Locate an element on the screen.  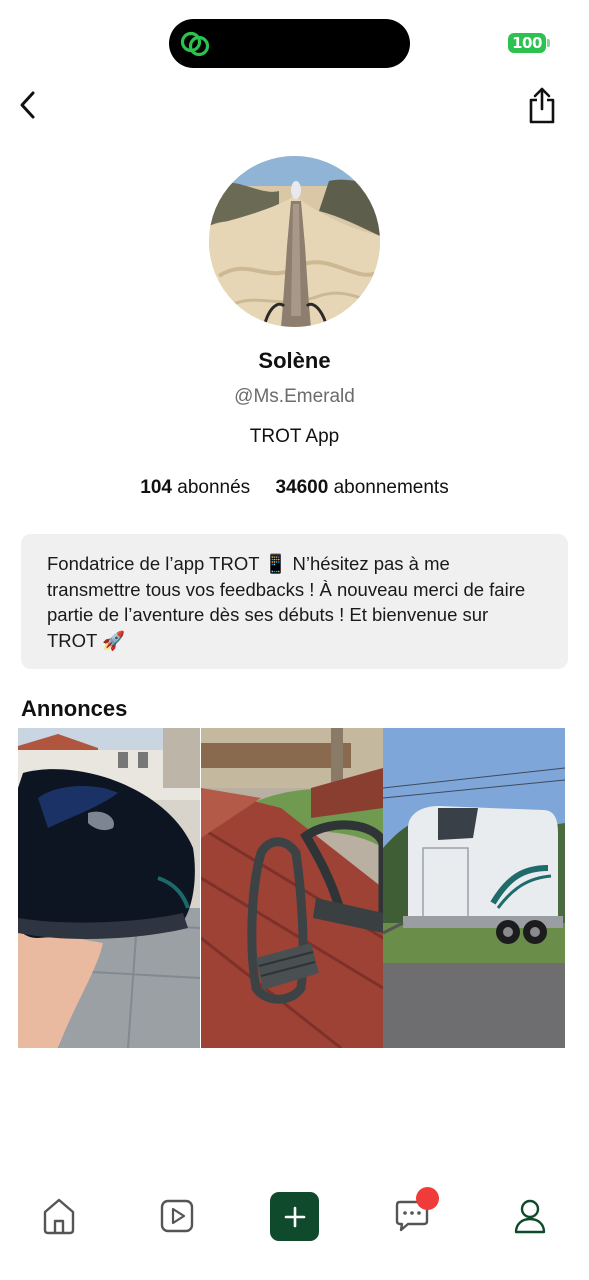
followers-label: abonnés is located at coordinates (214, 487).